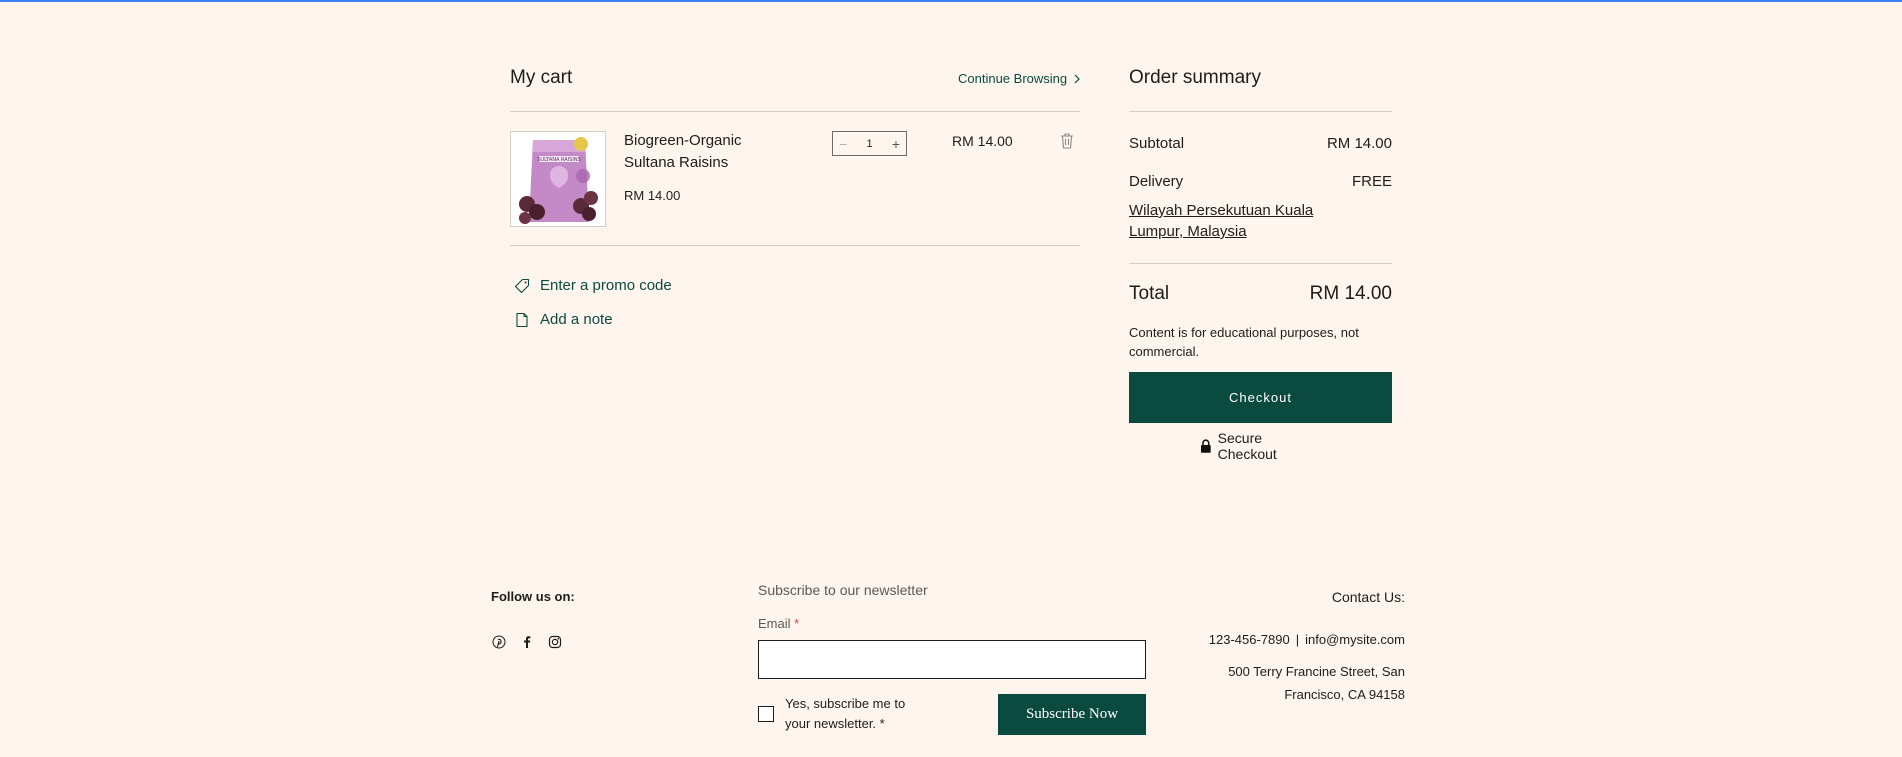 The image size is (1902, 757). What do you see at coordinates (843, 144) in the screenshot?
I see `decrease-quantity-button: −` at bounding box center [843, 144].